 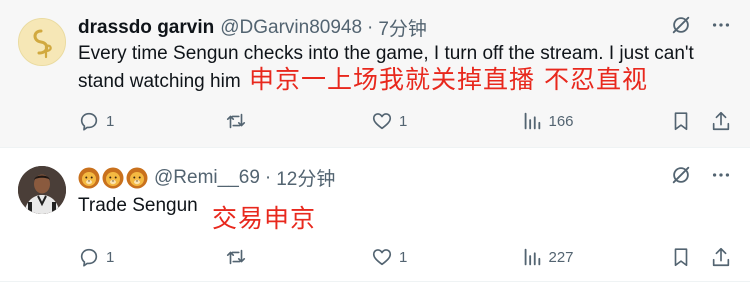 I want to click on author-name, so click(x=113, y=178).